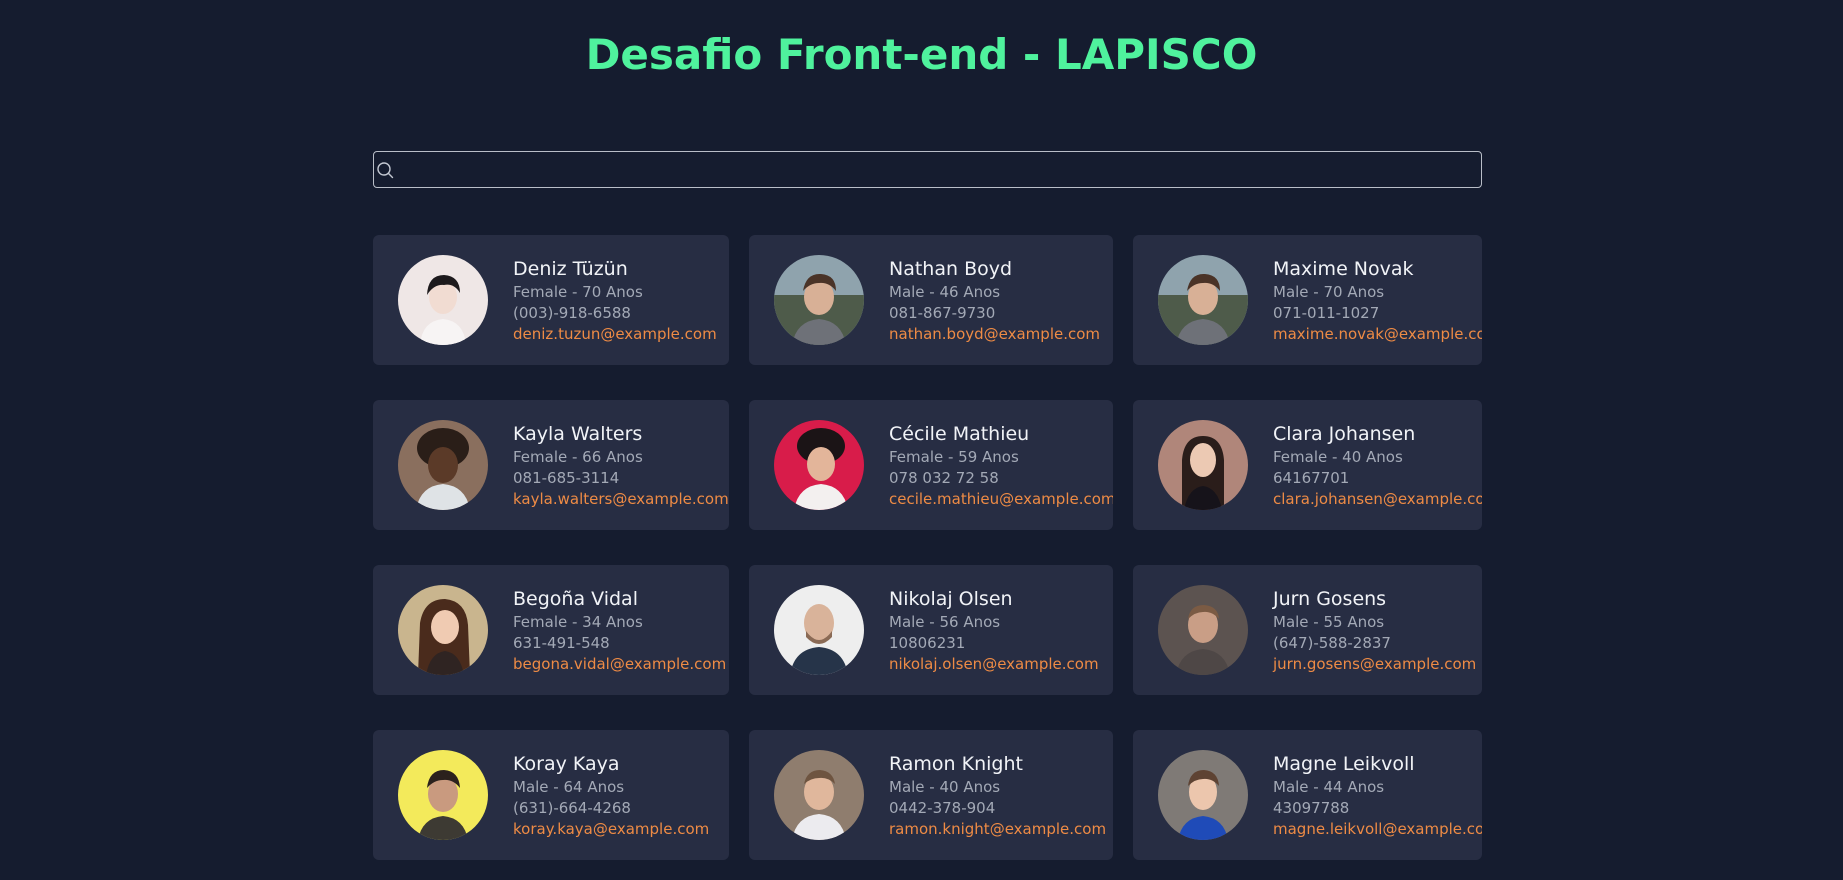 This screenshot has height=880, width=1843. What do you see at coordinates (611, 829) in the screenshot?
I see `user-email: koray.kaya@example.com` at bounding box center [611, 829].